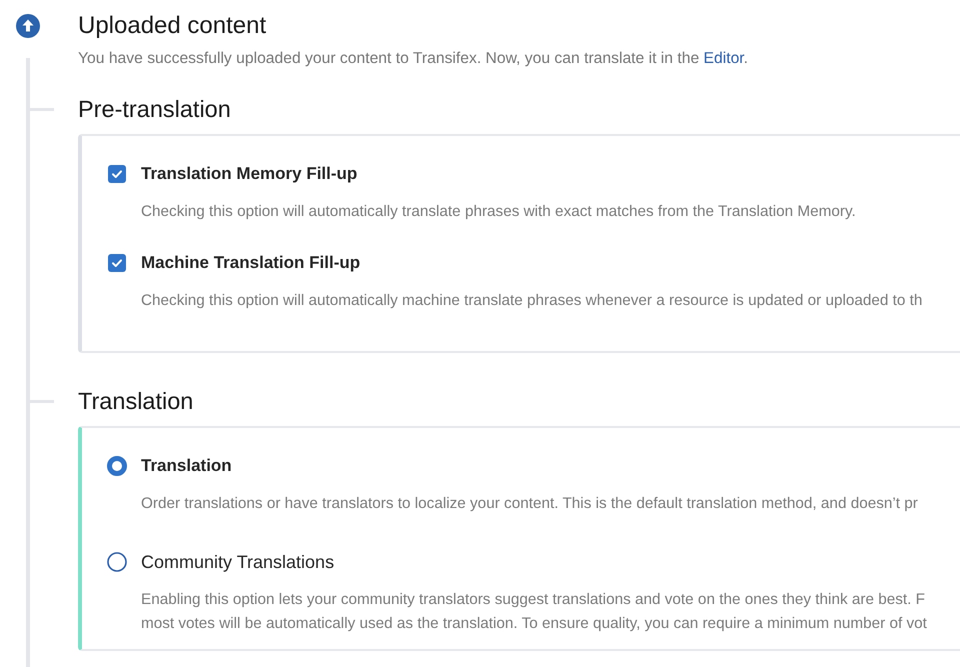 The height and width of the screenshot is (667, 960). What do you see at coordinates (250, 263) in the screenshot?
I see `option-label: Machine Translation Fill-up` at bounding box center [250, 263].